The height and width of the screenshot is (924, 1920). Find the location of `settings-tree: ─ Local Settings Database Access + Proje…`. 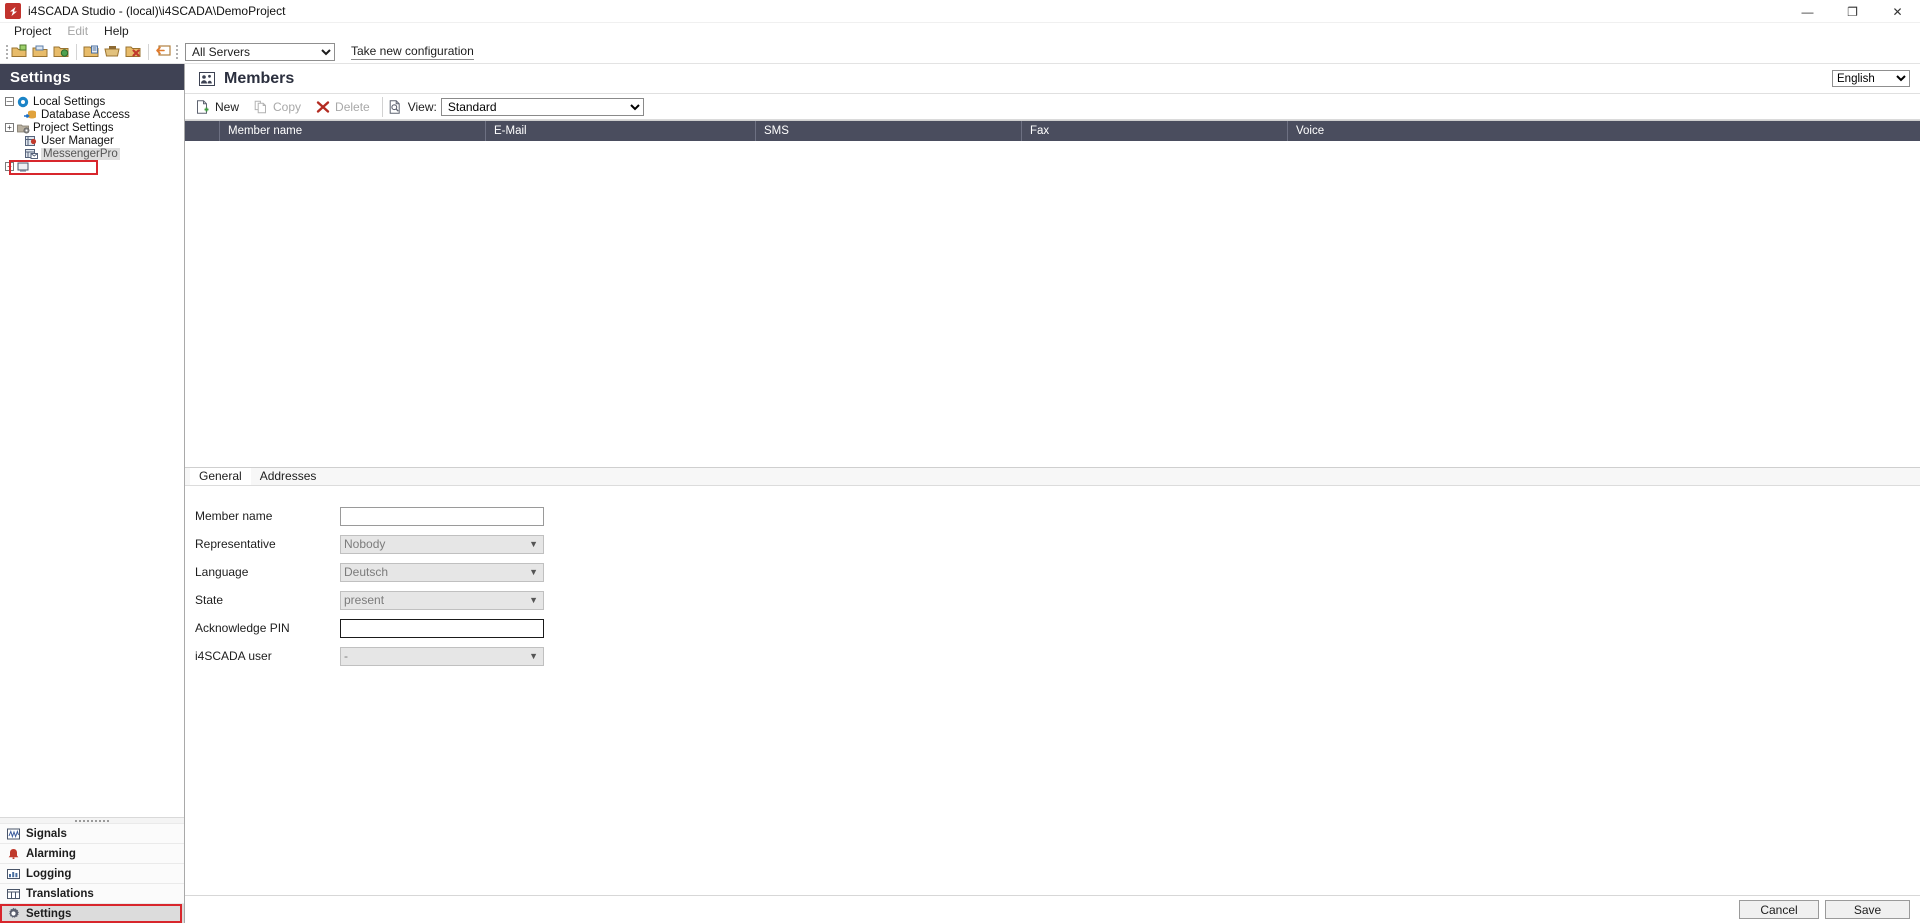

settings-tree: ─ Local Settings Database Access + Proje… is located at coordinates (92, 453).